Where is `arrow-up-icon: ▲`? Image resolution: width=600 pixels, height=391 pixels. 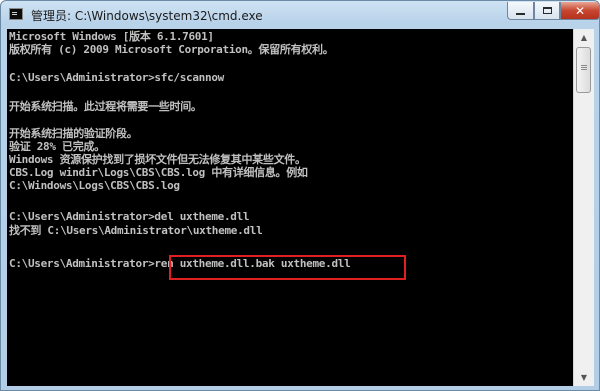
arrow-up-icon: ▲ is located at coordinates (584, 37).